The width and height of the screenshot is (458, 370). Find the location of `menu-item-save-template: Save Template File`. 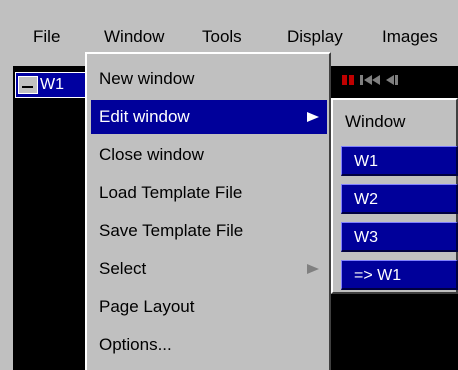

menu-item-save-template: Save Template File is located at coordinates (209, 231).